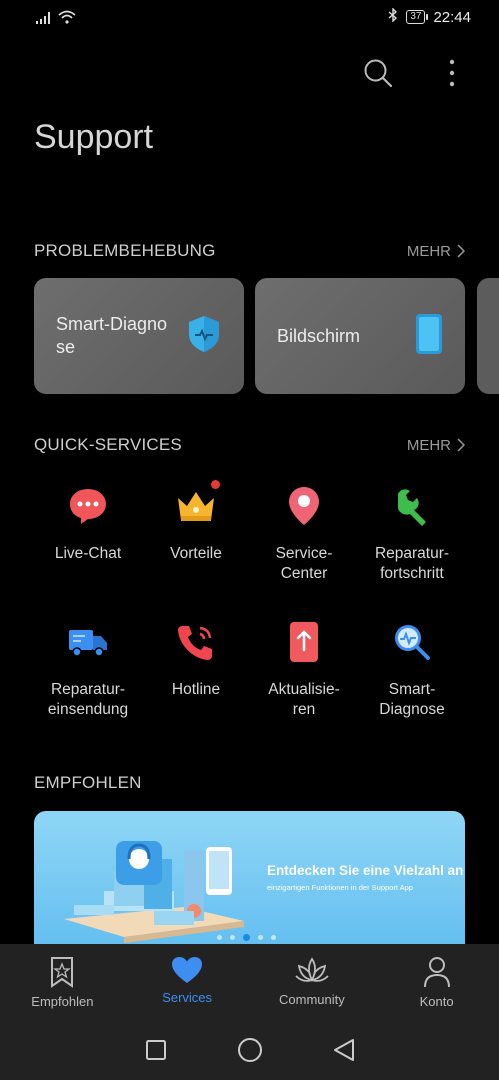  What do you see at coordinates (196, 670) in the screenshot?
I see `service-hotline: Hotline` at bounding box center [196, 670].